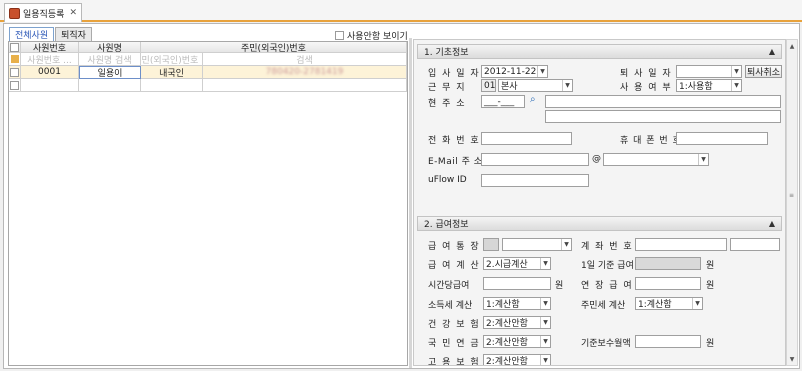 This screenshot has height=371, width=802. Describe the element at coordinates (274, 47) in the screenshot. I see `header-rrn: 주민(외국인)번호` at that location.